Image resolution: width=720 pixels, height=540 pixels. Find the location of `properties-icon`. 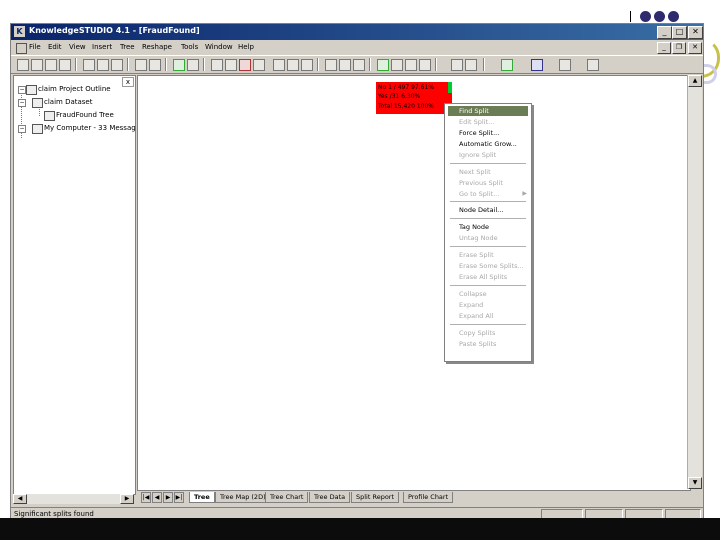

properties-icon is located at coordinates (565, 65).